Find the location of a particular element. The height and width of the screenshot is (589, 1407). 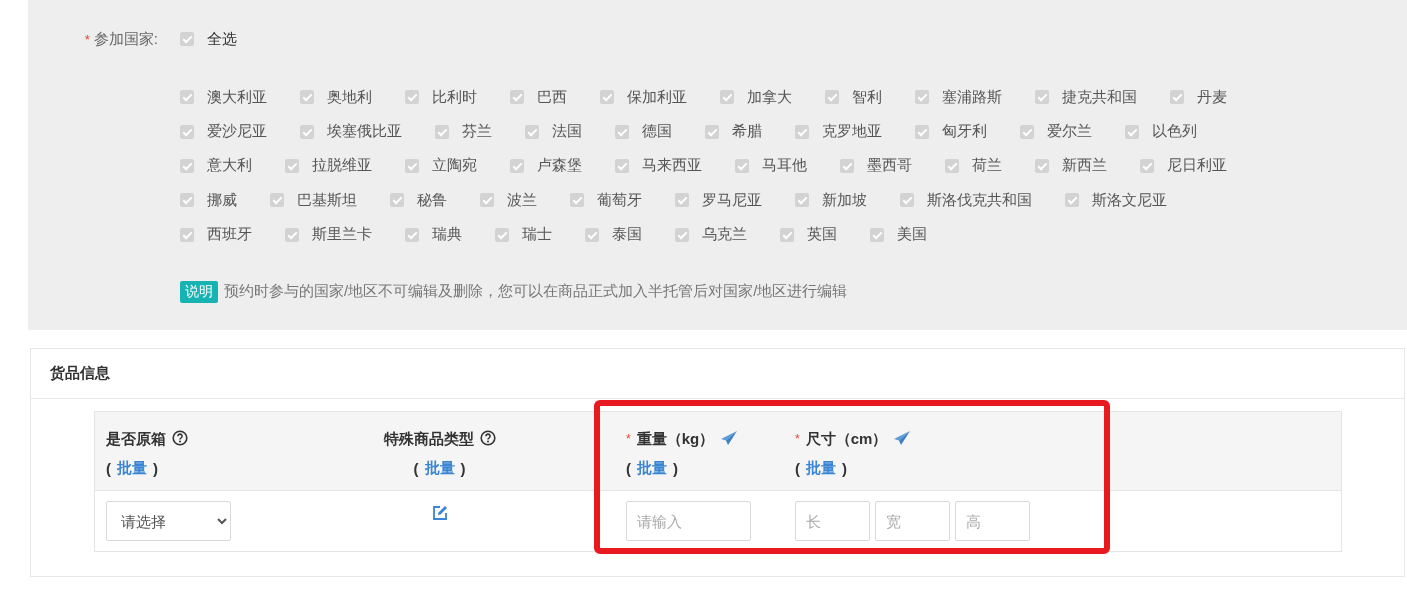

checkbox-label: 全选 is located at coordinates (222, 39).